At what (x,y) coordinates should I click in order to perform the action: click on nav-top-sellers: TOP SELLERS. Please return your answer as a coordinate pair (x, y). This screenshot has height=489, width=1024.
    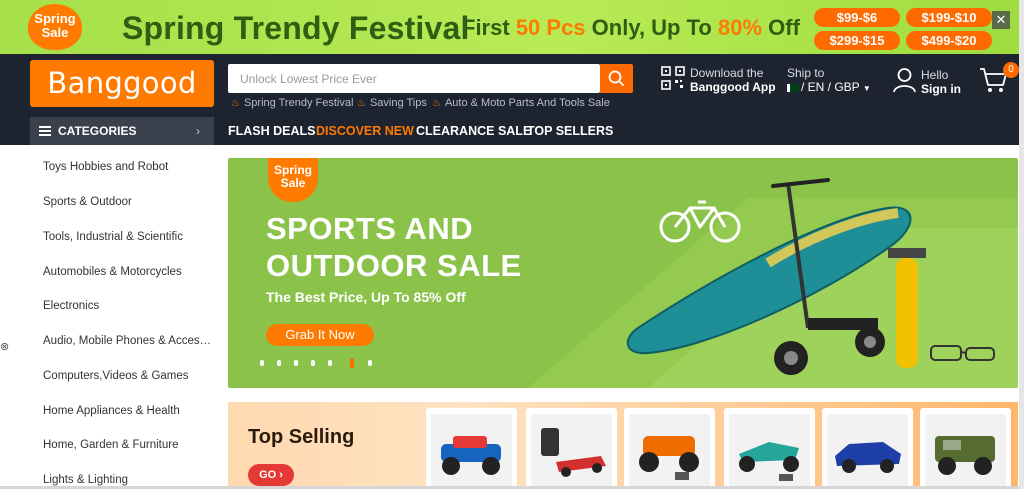
    Looking at the image, I should click on (570, 131).